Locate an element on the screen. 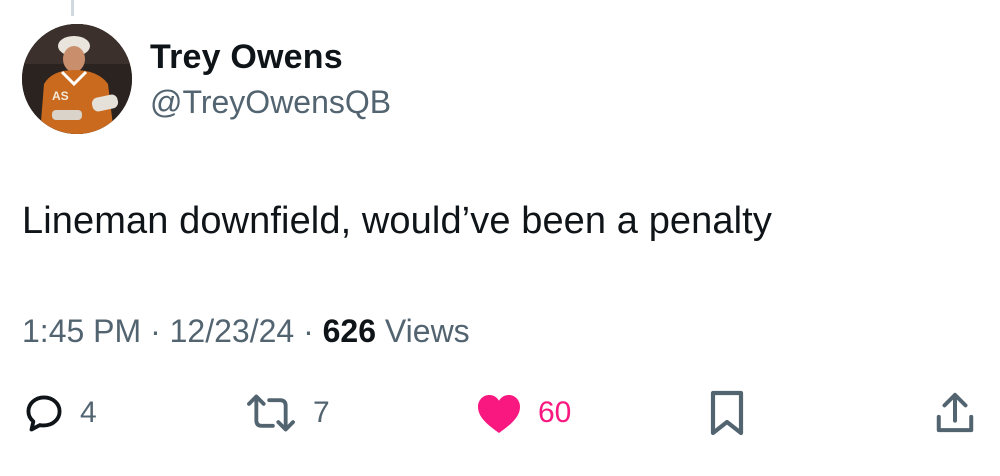 The height and width of the screenshot is (476, 1000). bookmark-icon is located at coordinates (727, 413).